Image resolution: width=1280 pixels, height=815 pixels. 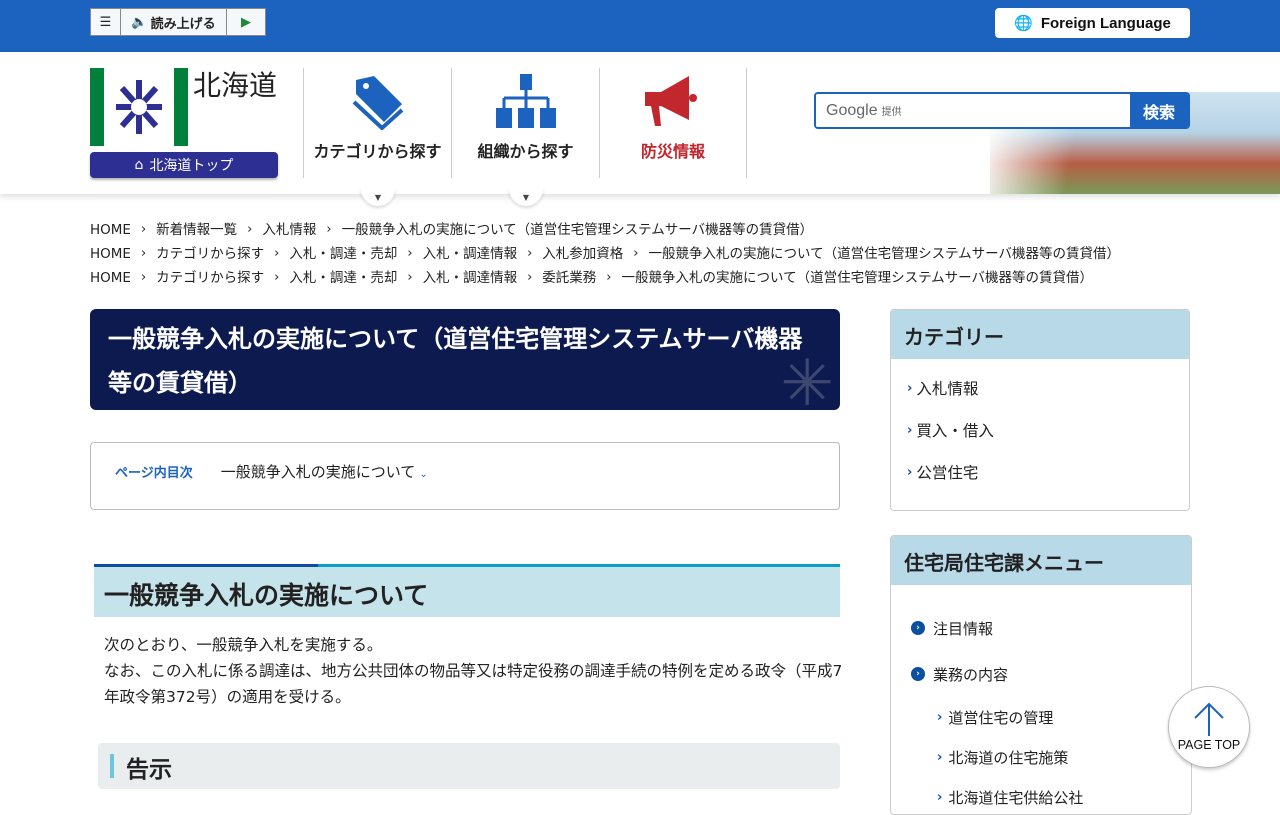 I want to click on menu-link: › 注目情報, so click(x=1041, y=628).